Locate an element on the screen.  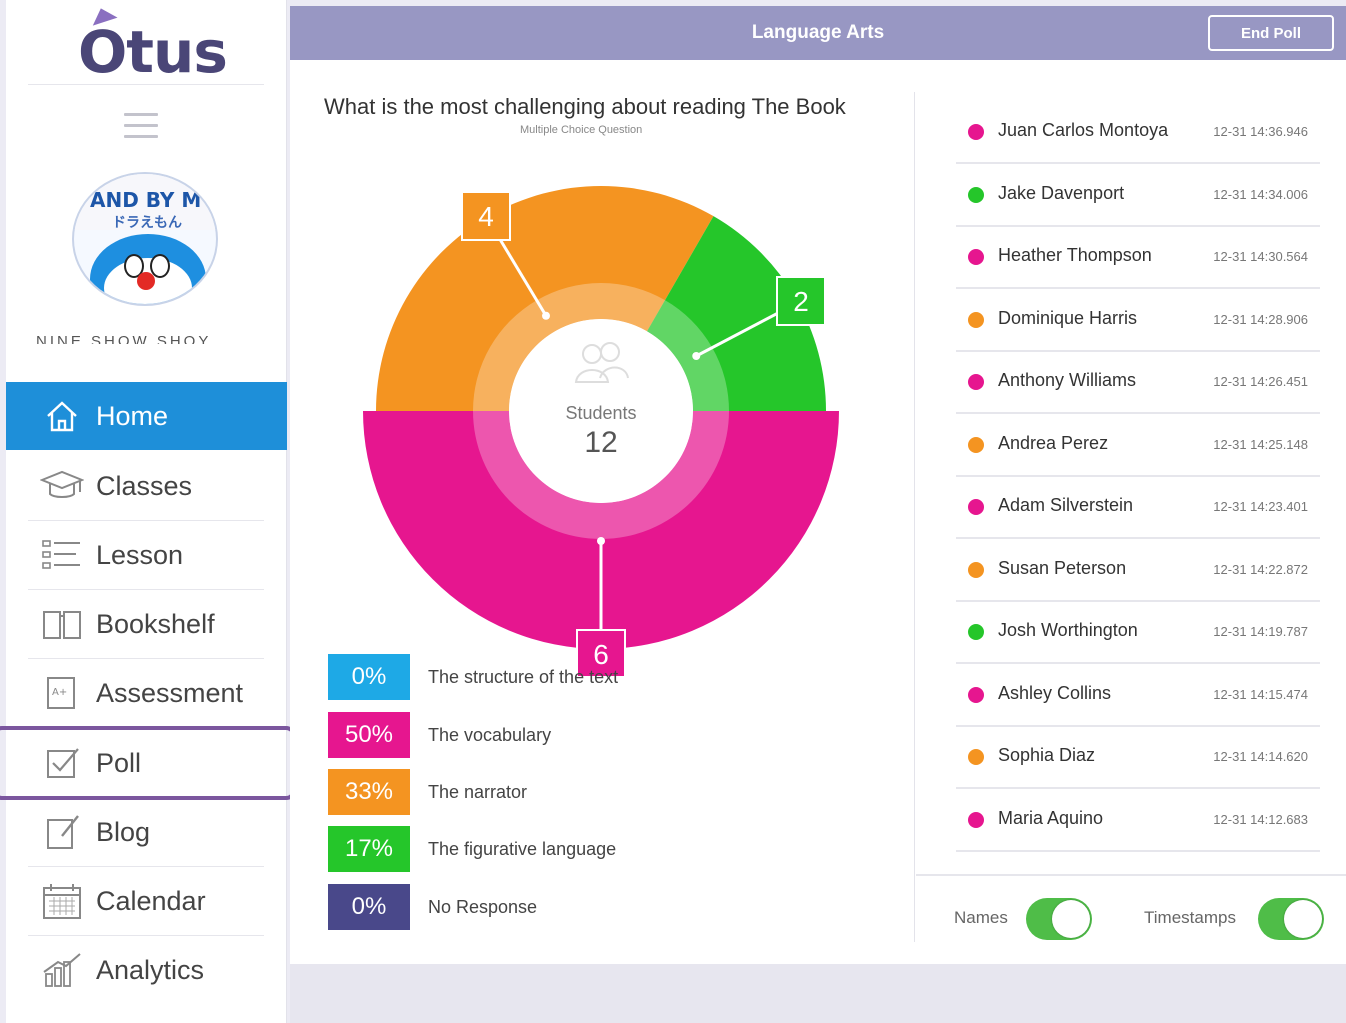
sidebar-item-bookshelf: Bookshelf is located at coordinates (146, 624).